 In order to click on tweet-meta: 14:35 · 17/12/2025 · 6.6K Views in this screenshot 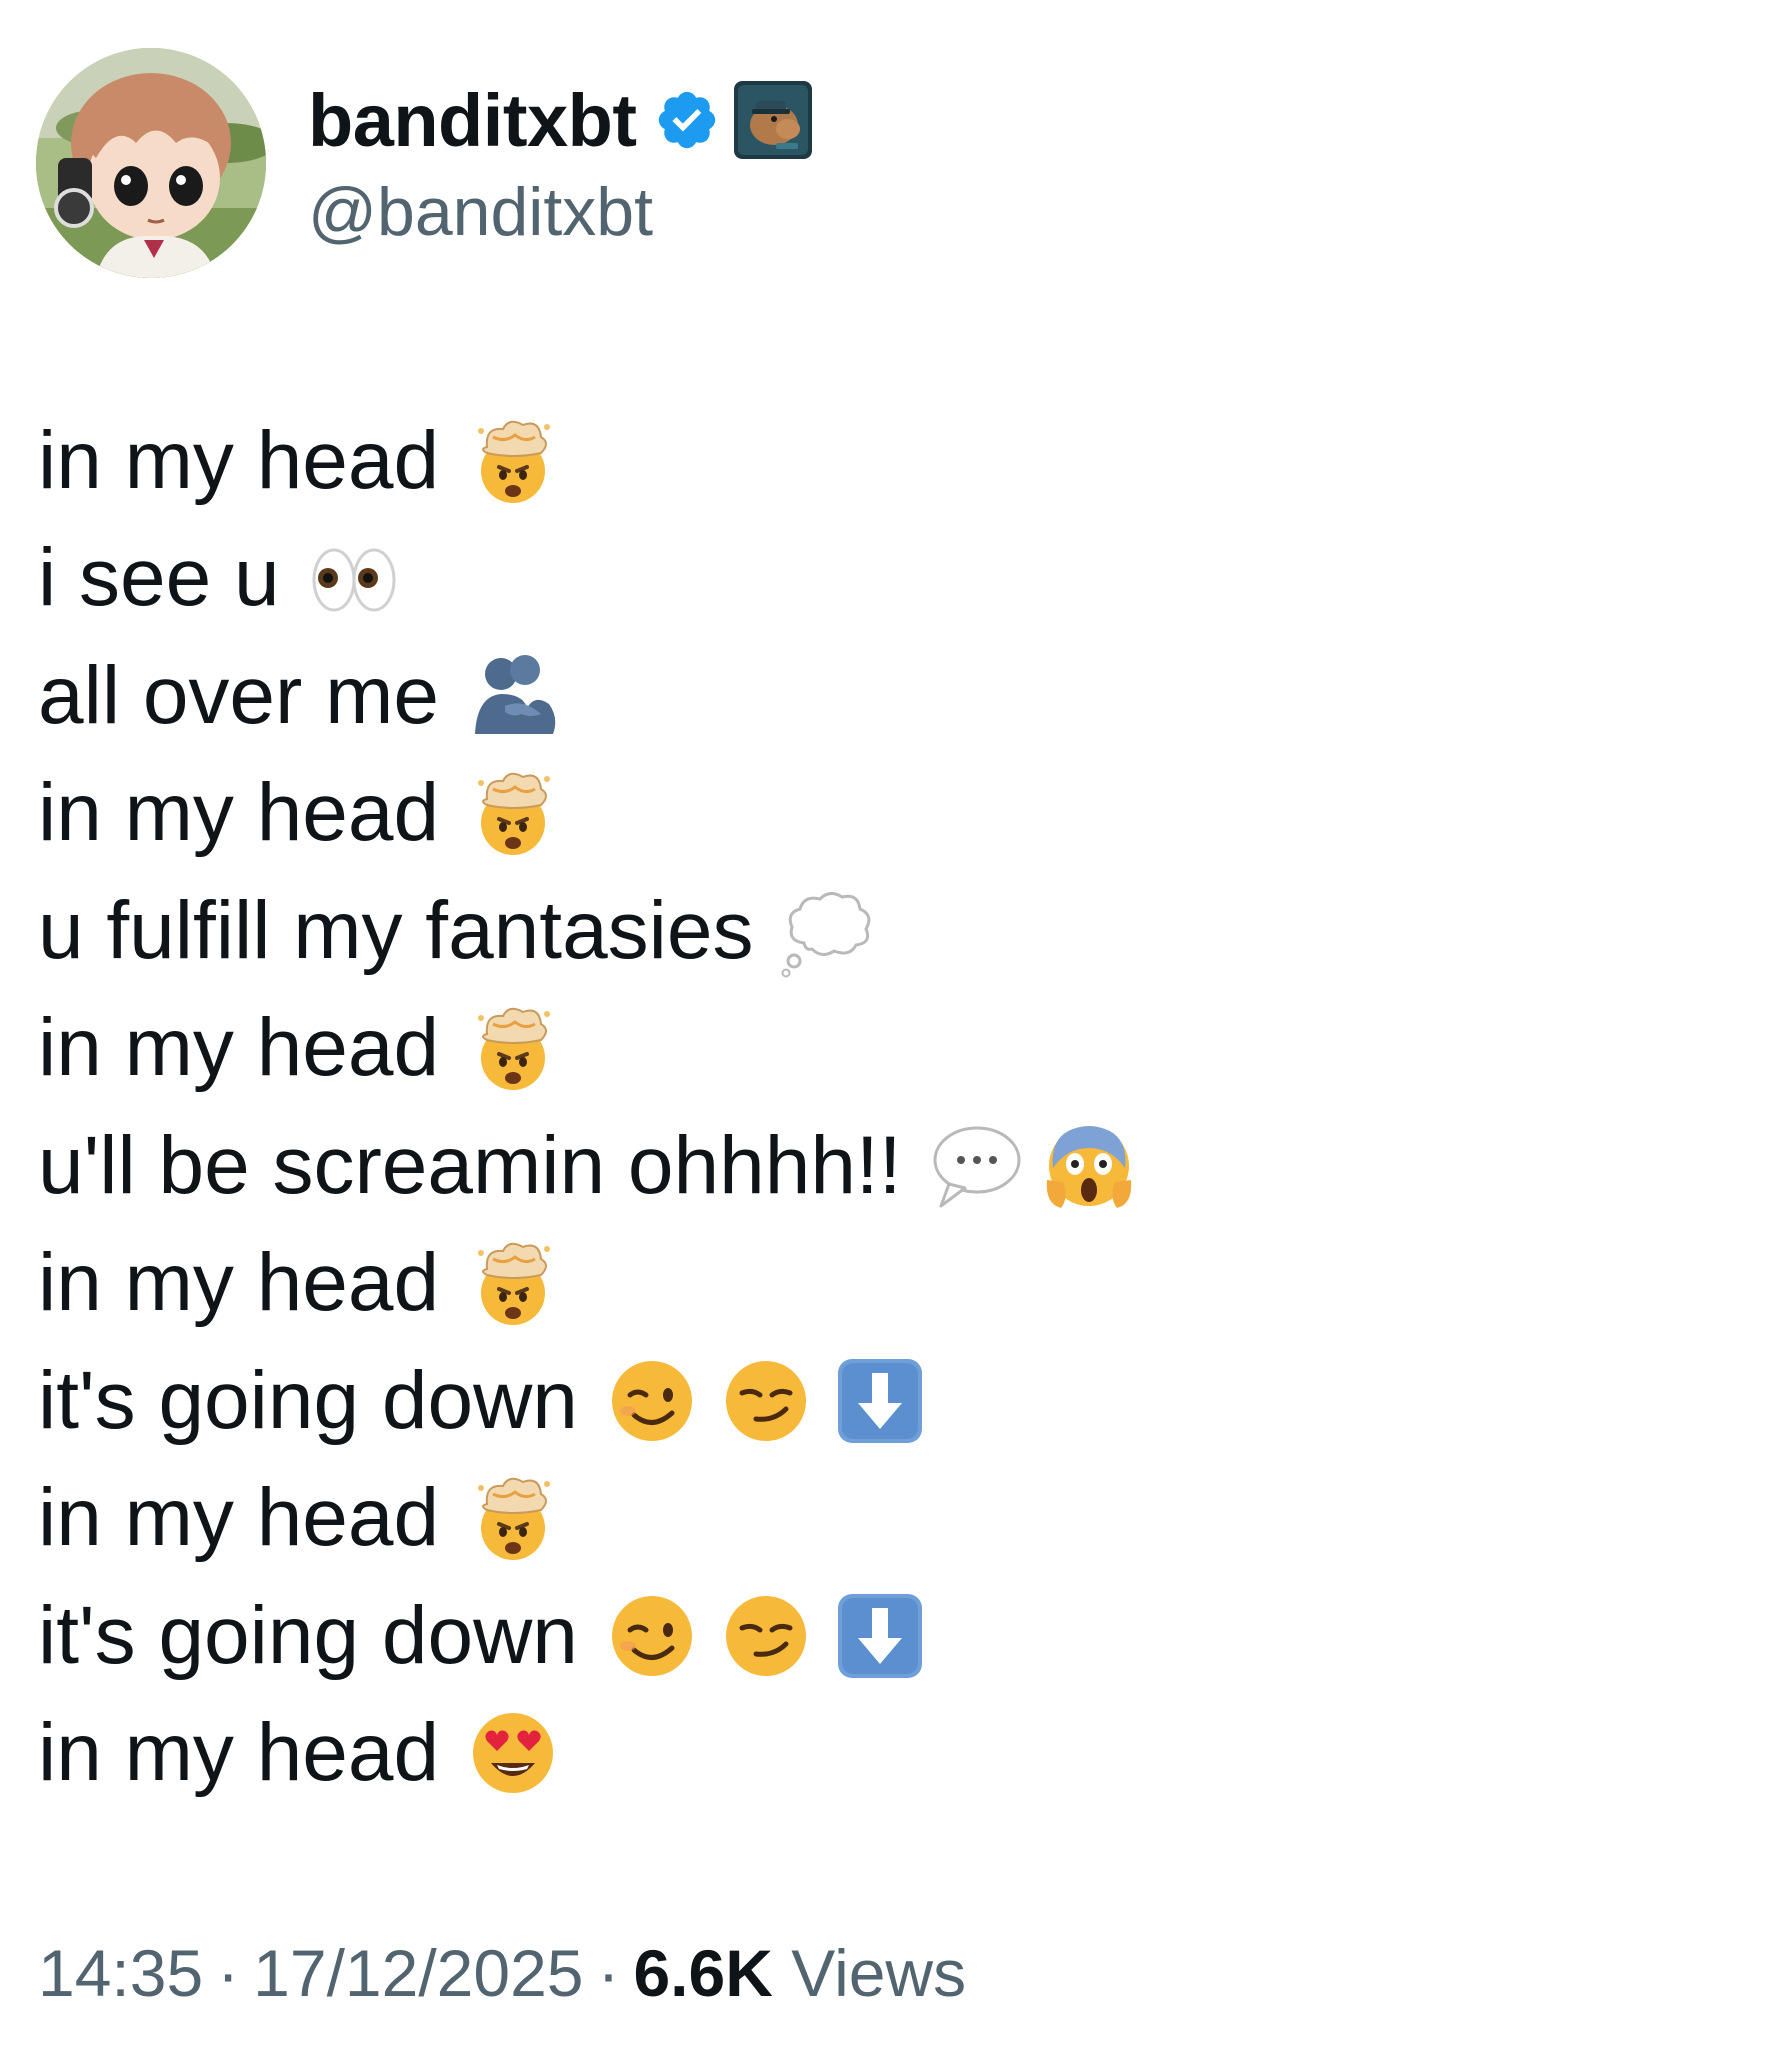, I will do `click(502, 1973)`.